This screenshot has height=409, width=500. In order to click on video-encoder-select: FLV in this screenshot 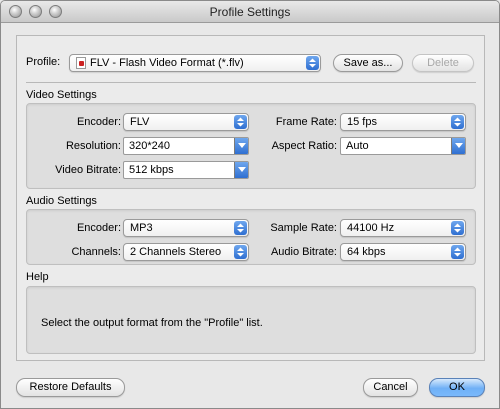, I will do `click(186, 122)`.